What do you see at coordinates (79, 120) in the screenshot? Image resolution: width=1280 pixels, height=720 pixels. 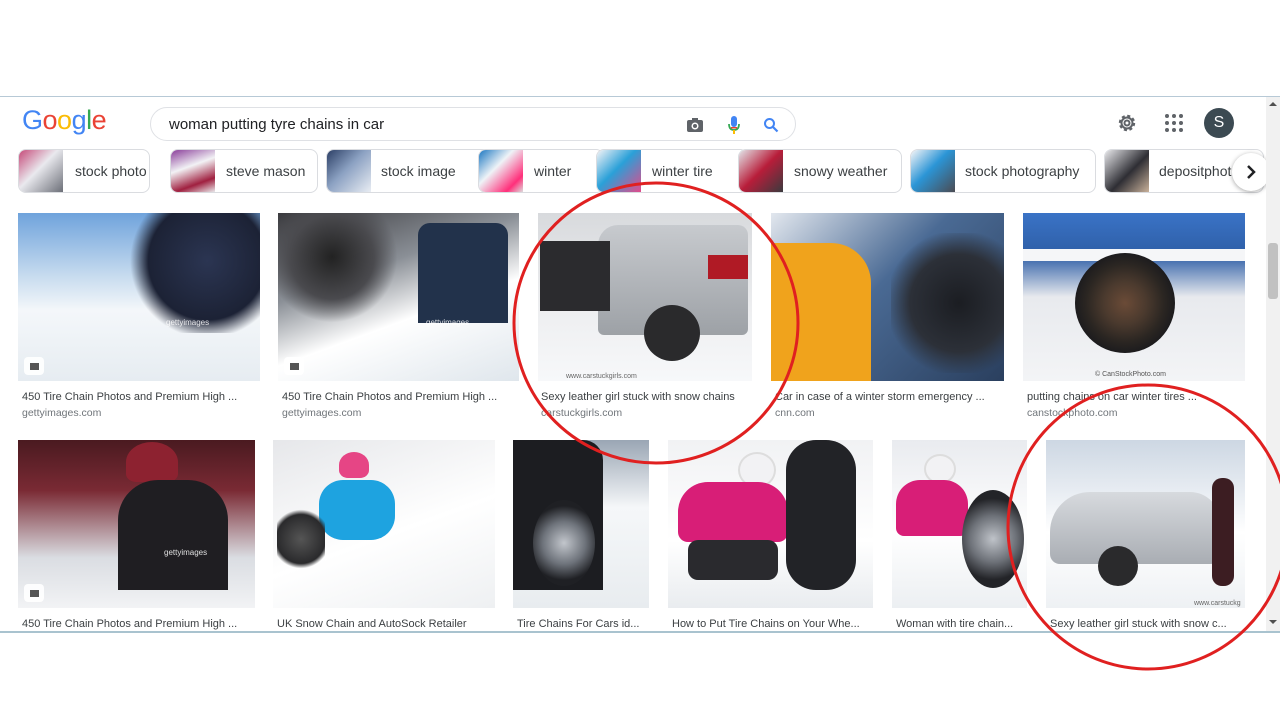 I see `logo-letter: g` at bounding box center [79, 120].